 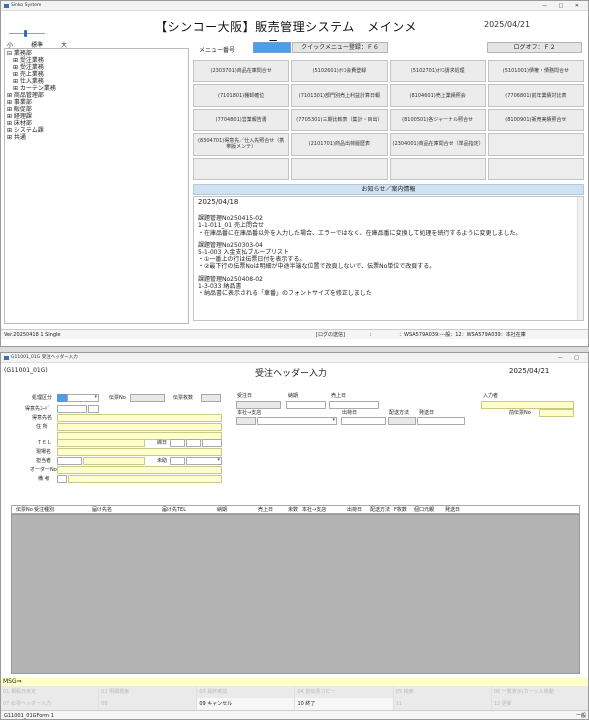 What do you see at coordinates (96, 123) in the screenshot?
I see `tree-item: ⊞ 床材部` at bounding box center [96, 123].